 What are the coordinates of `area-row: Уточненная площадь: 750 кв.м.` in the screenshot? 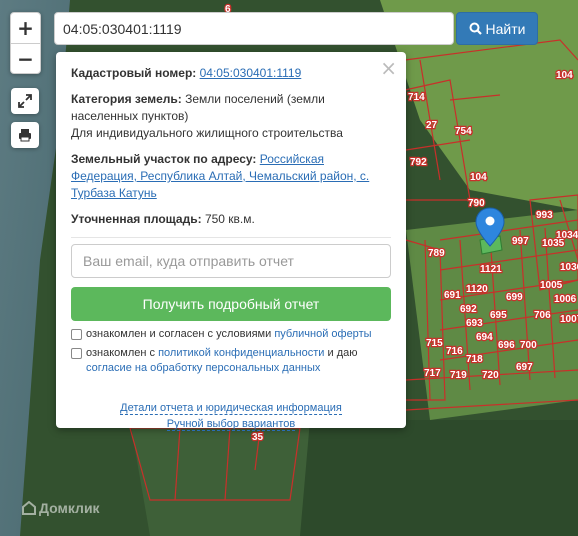 It's located at (231, 219).